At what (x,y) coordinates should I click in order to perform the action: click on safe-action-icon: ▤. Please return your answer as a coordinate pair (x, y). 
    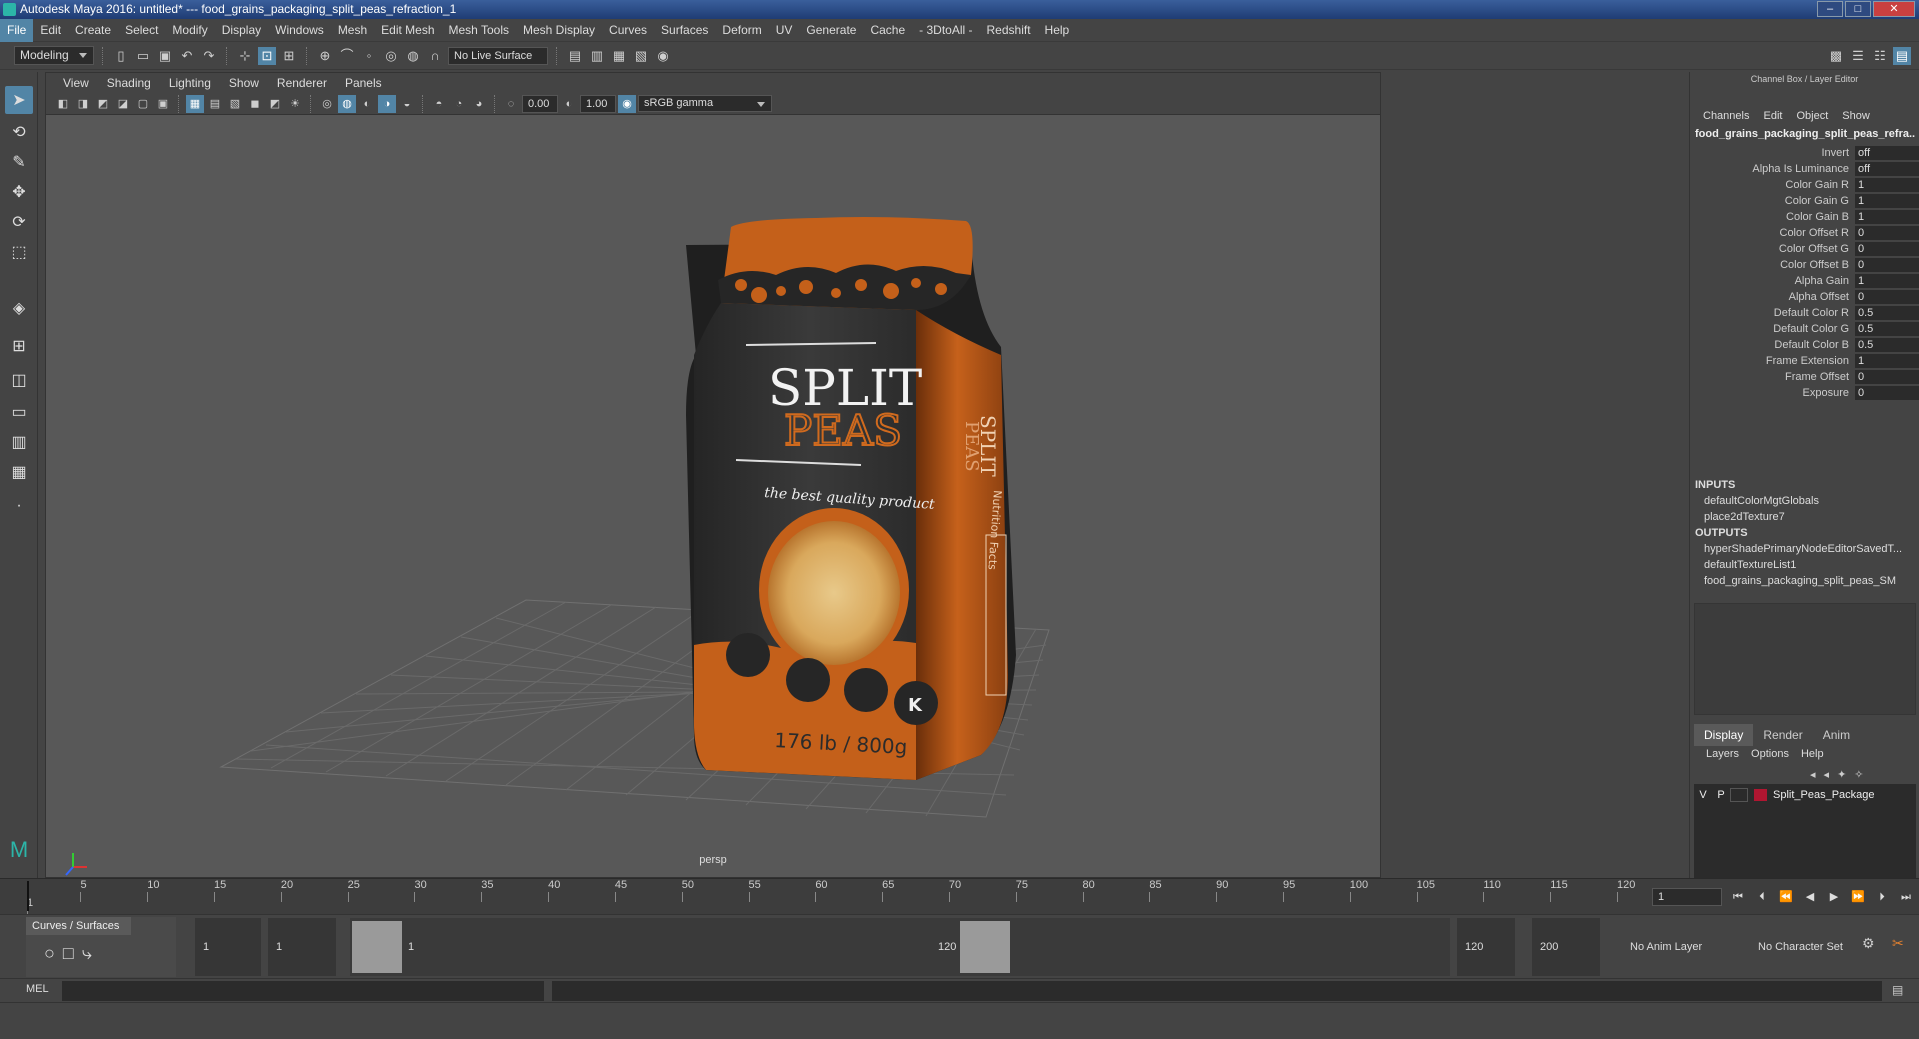
    Looking at the image, I should click on (215, 104).